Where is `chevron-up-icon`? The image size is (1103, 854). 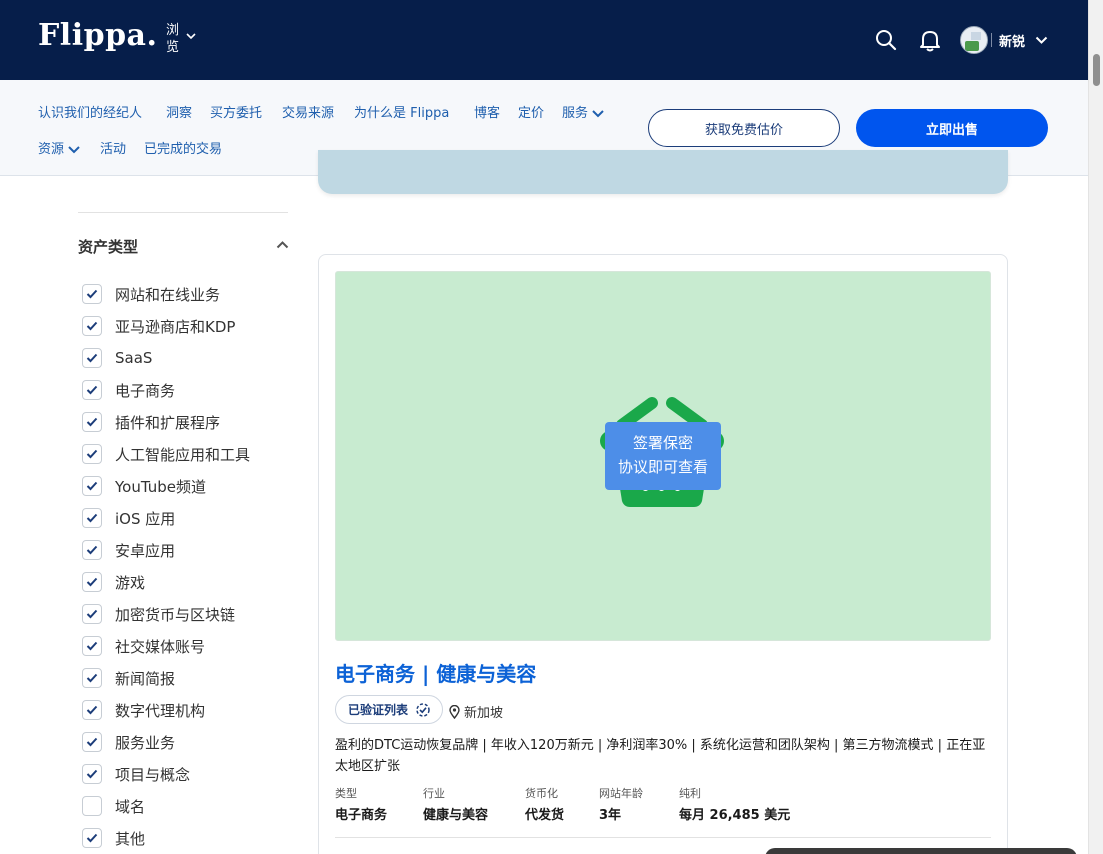 chevron-up-icon is located at coordinates (282, 244).